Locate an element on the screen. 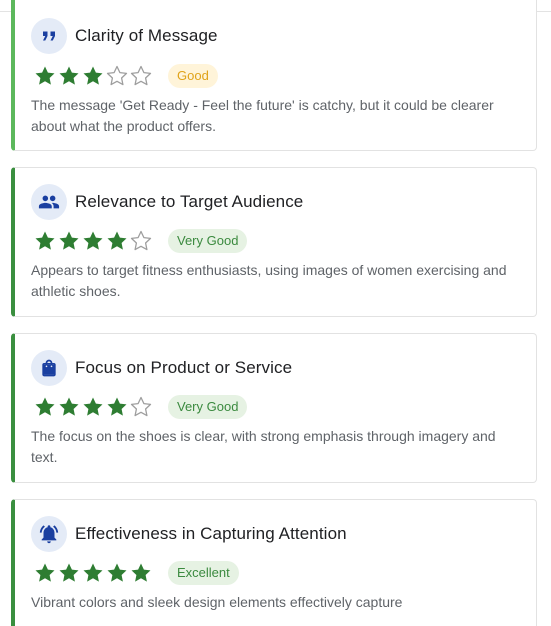  card-header: Focus on Product or Service is located at coordinates (161, 368).